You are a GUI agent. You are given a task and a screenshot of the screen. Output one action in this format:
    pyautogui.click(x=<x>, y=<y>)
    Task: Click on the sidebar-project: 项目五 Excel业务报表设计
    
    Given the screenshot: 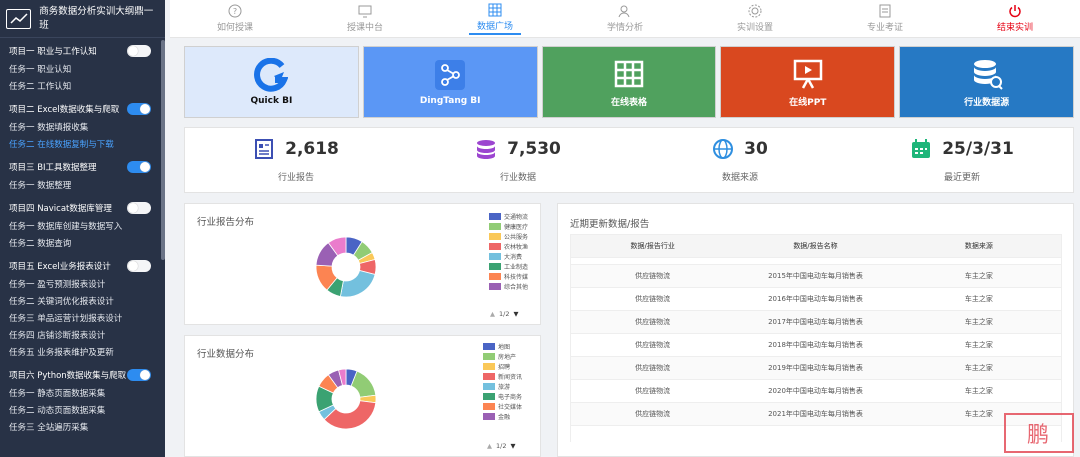 What is the action you would take?
    pyautogui.click(x=82, y=266)
    